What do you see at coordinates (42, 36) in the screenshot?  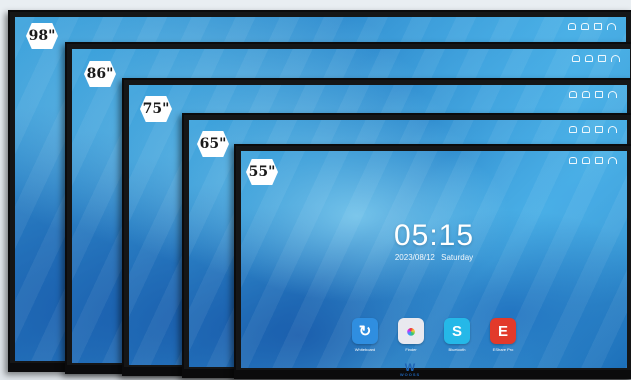 I see `size-badge-98: 98"` at bounding box center [42, 36].